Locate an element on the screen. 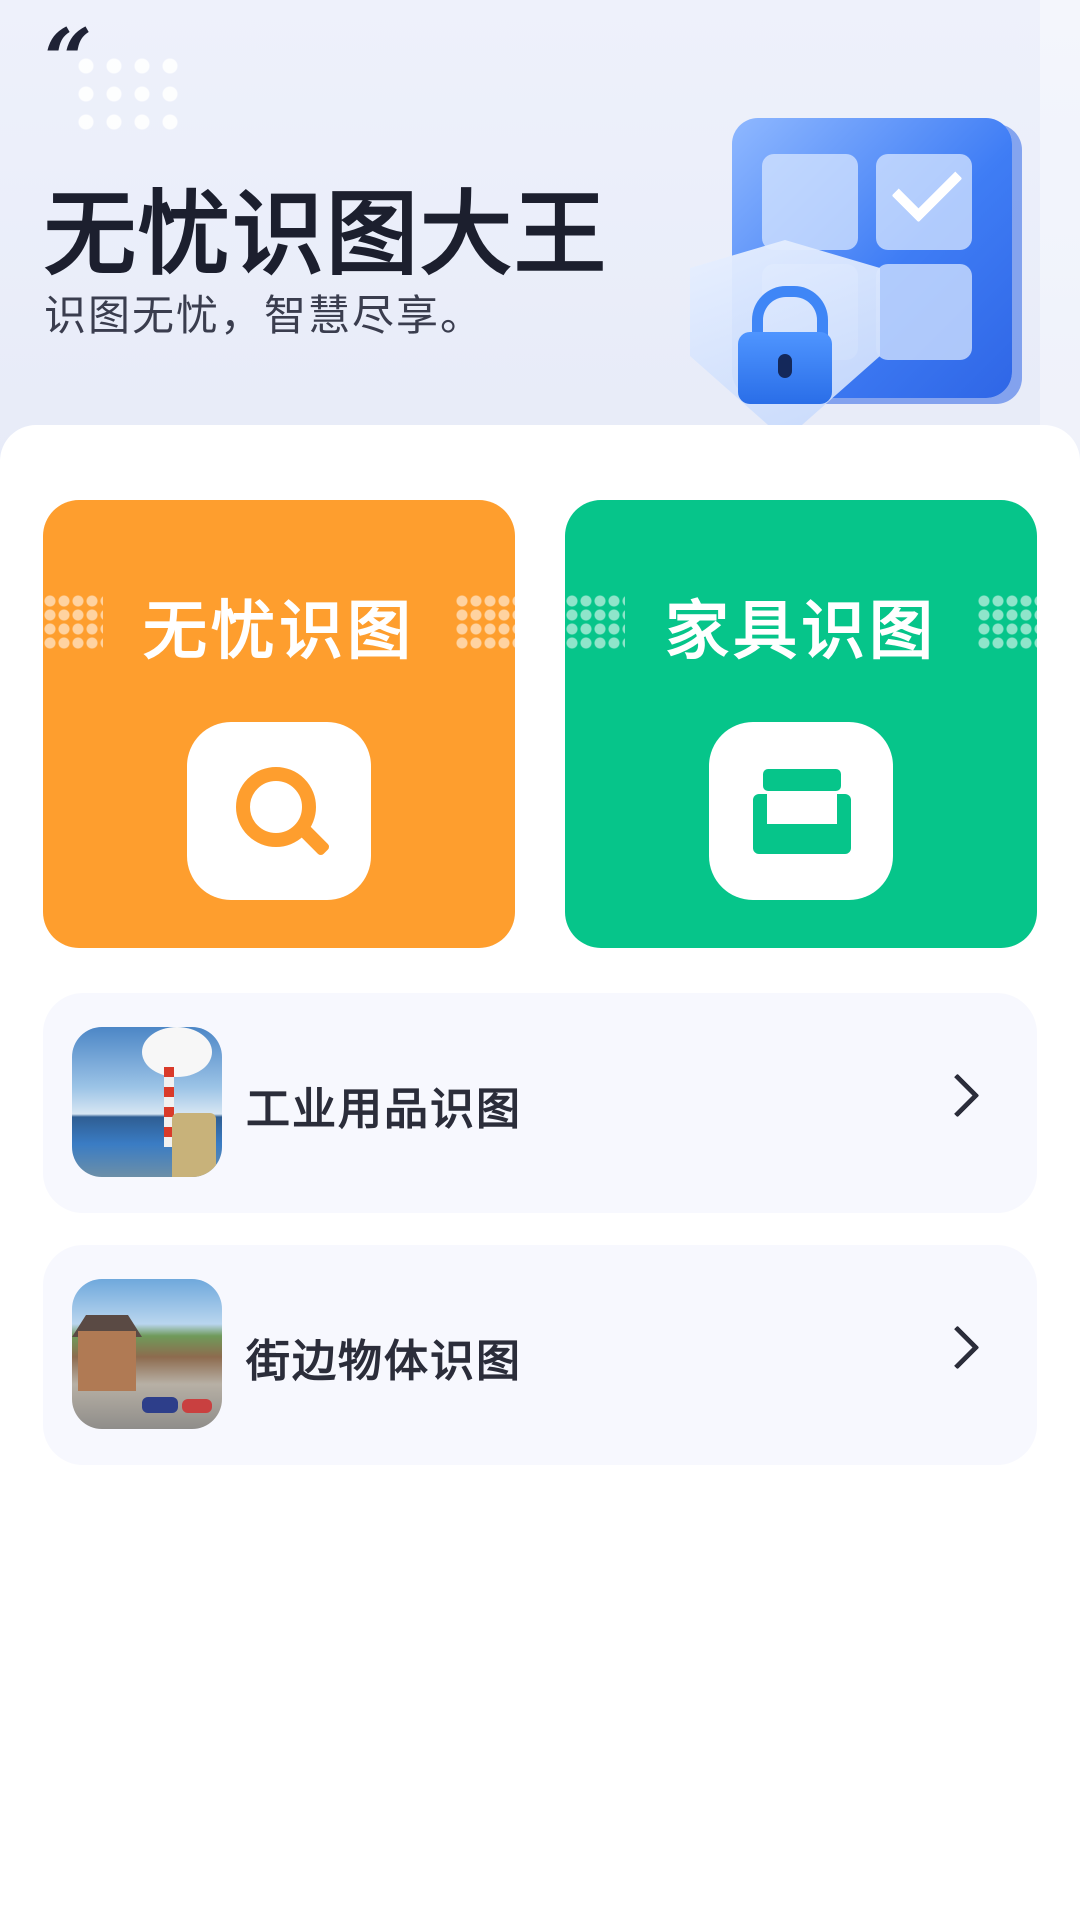  feature-card-title: 无忧识图 is located at coordinates (279, 632).